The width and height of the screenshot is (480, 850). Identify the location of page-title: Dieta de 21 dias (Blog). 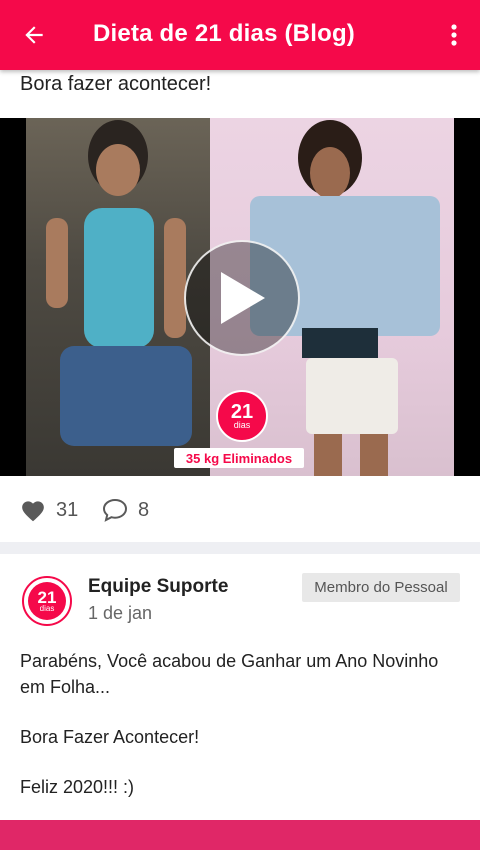
(224, 33).